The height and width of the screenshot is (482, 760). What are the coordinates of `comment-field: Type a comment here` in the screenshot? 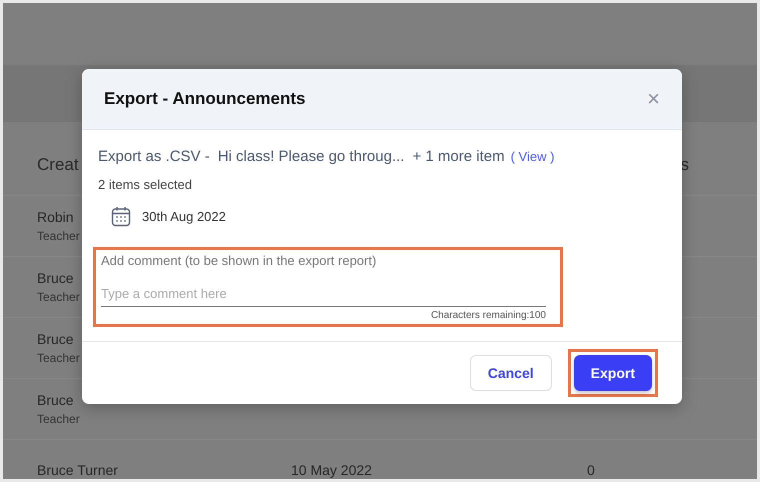 It's located at (323, 289).